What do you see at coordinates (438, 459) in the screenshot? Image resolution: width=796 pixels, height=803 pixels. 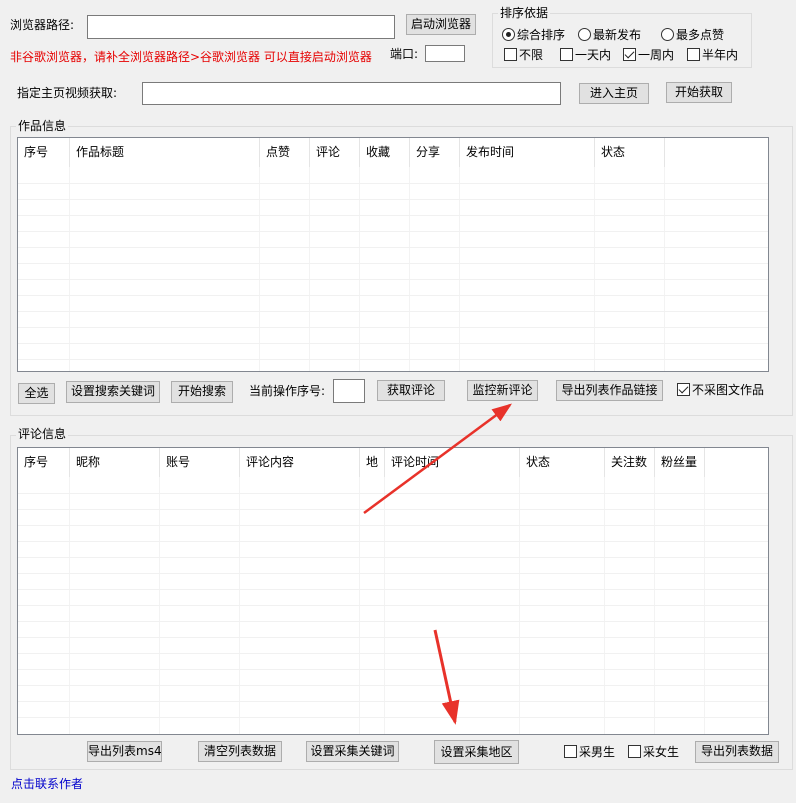 I see `annotation-arrow-up` at bounding box center [438, 459].